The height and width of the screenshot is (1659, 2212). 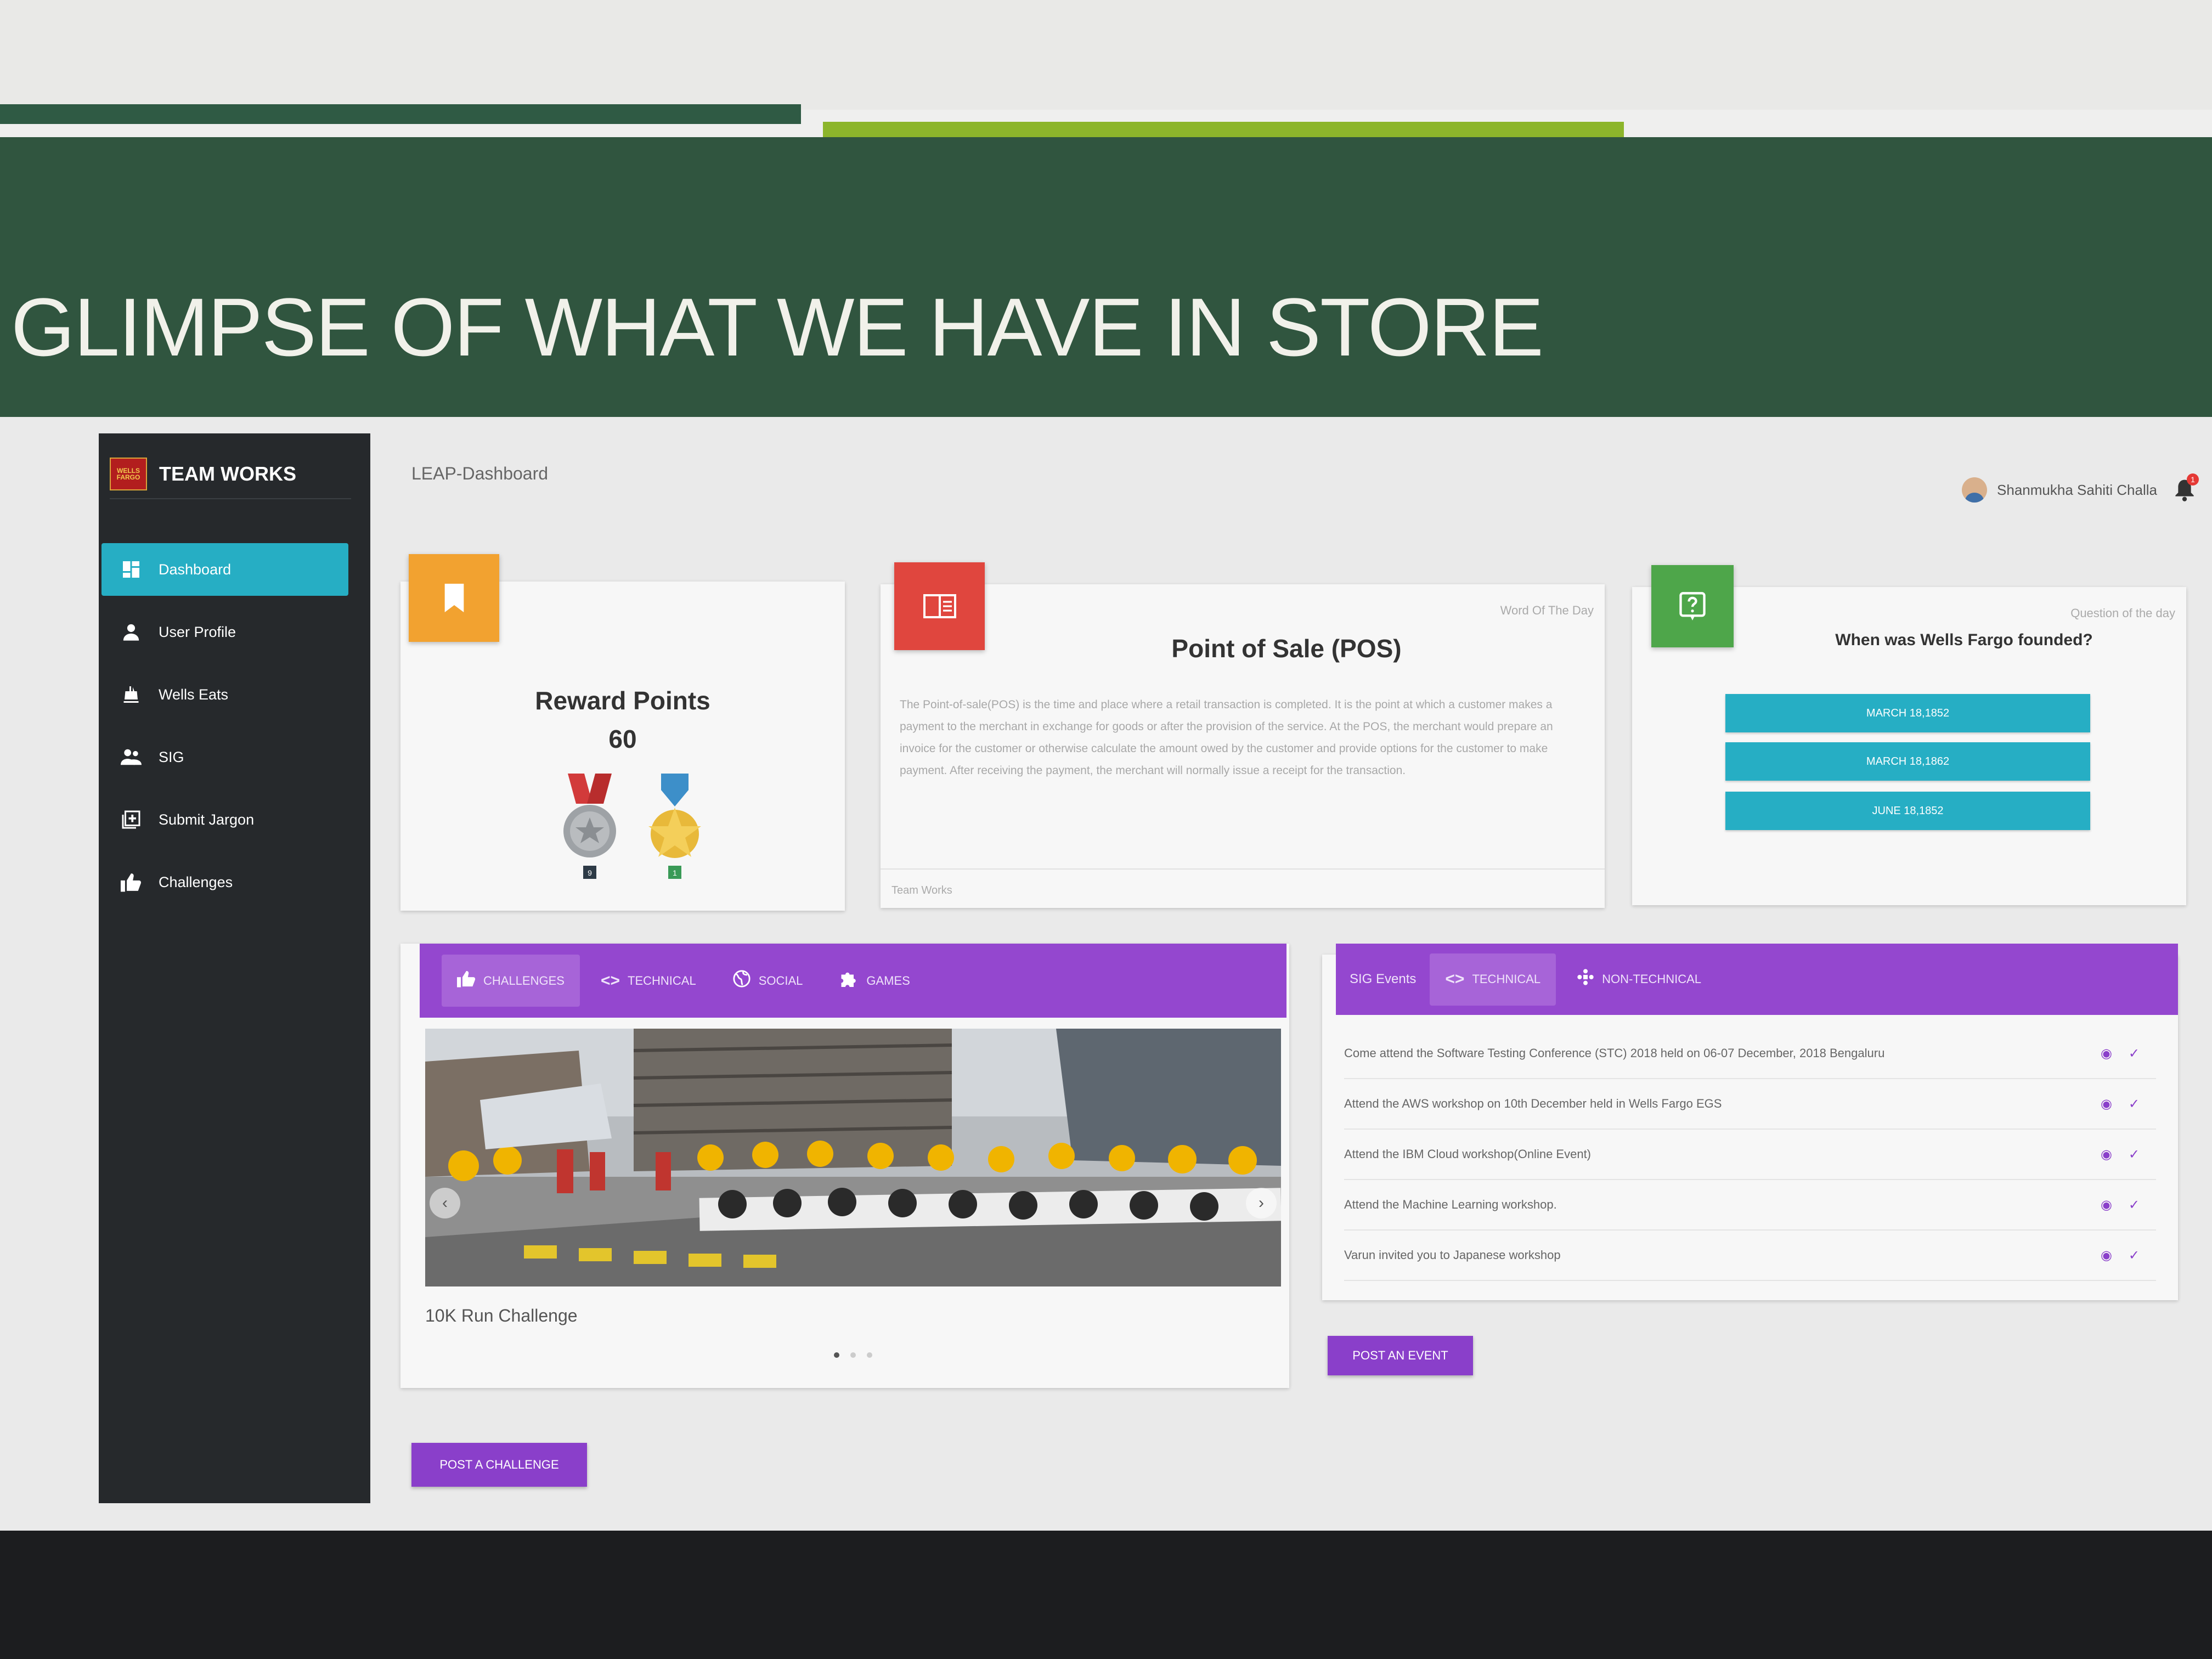 What do you see at coordinates (131, 632) in the screenshot?
I see `user-icon` at bounding box center [131, 632].